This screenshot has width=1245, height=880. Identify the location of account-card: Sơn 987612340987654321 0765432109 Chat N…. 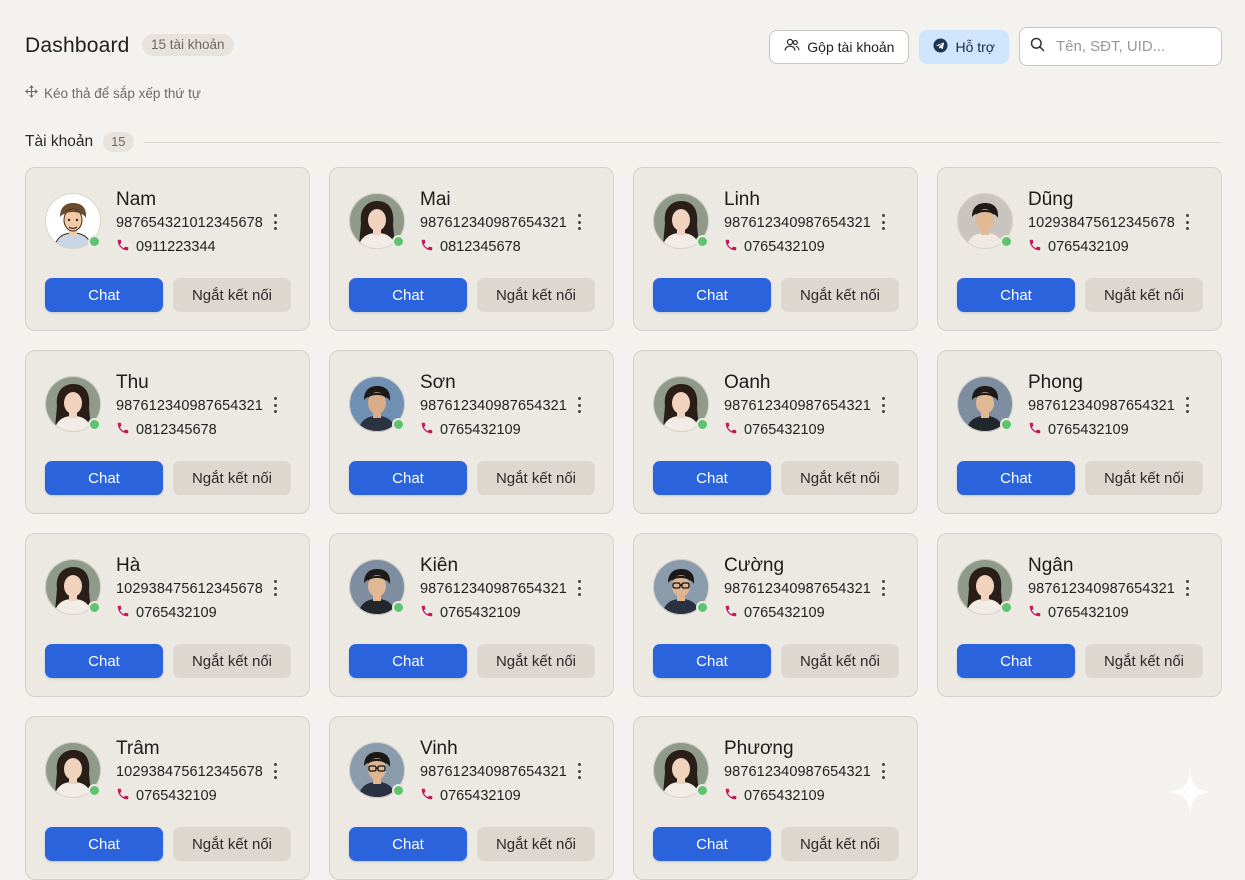
(471, 432).